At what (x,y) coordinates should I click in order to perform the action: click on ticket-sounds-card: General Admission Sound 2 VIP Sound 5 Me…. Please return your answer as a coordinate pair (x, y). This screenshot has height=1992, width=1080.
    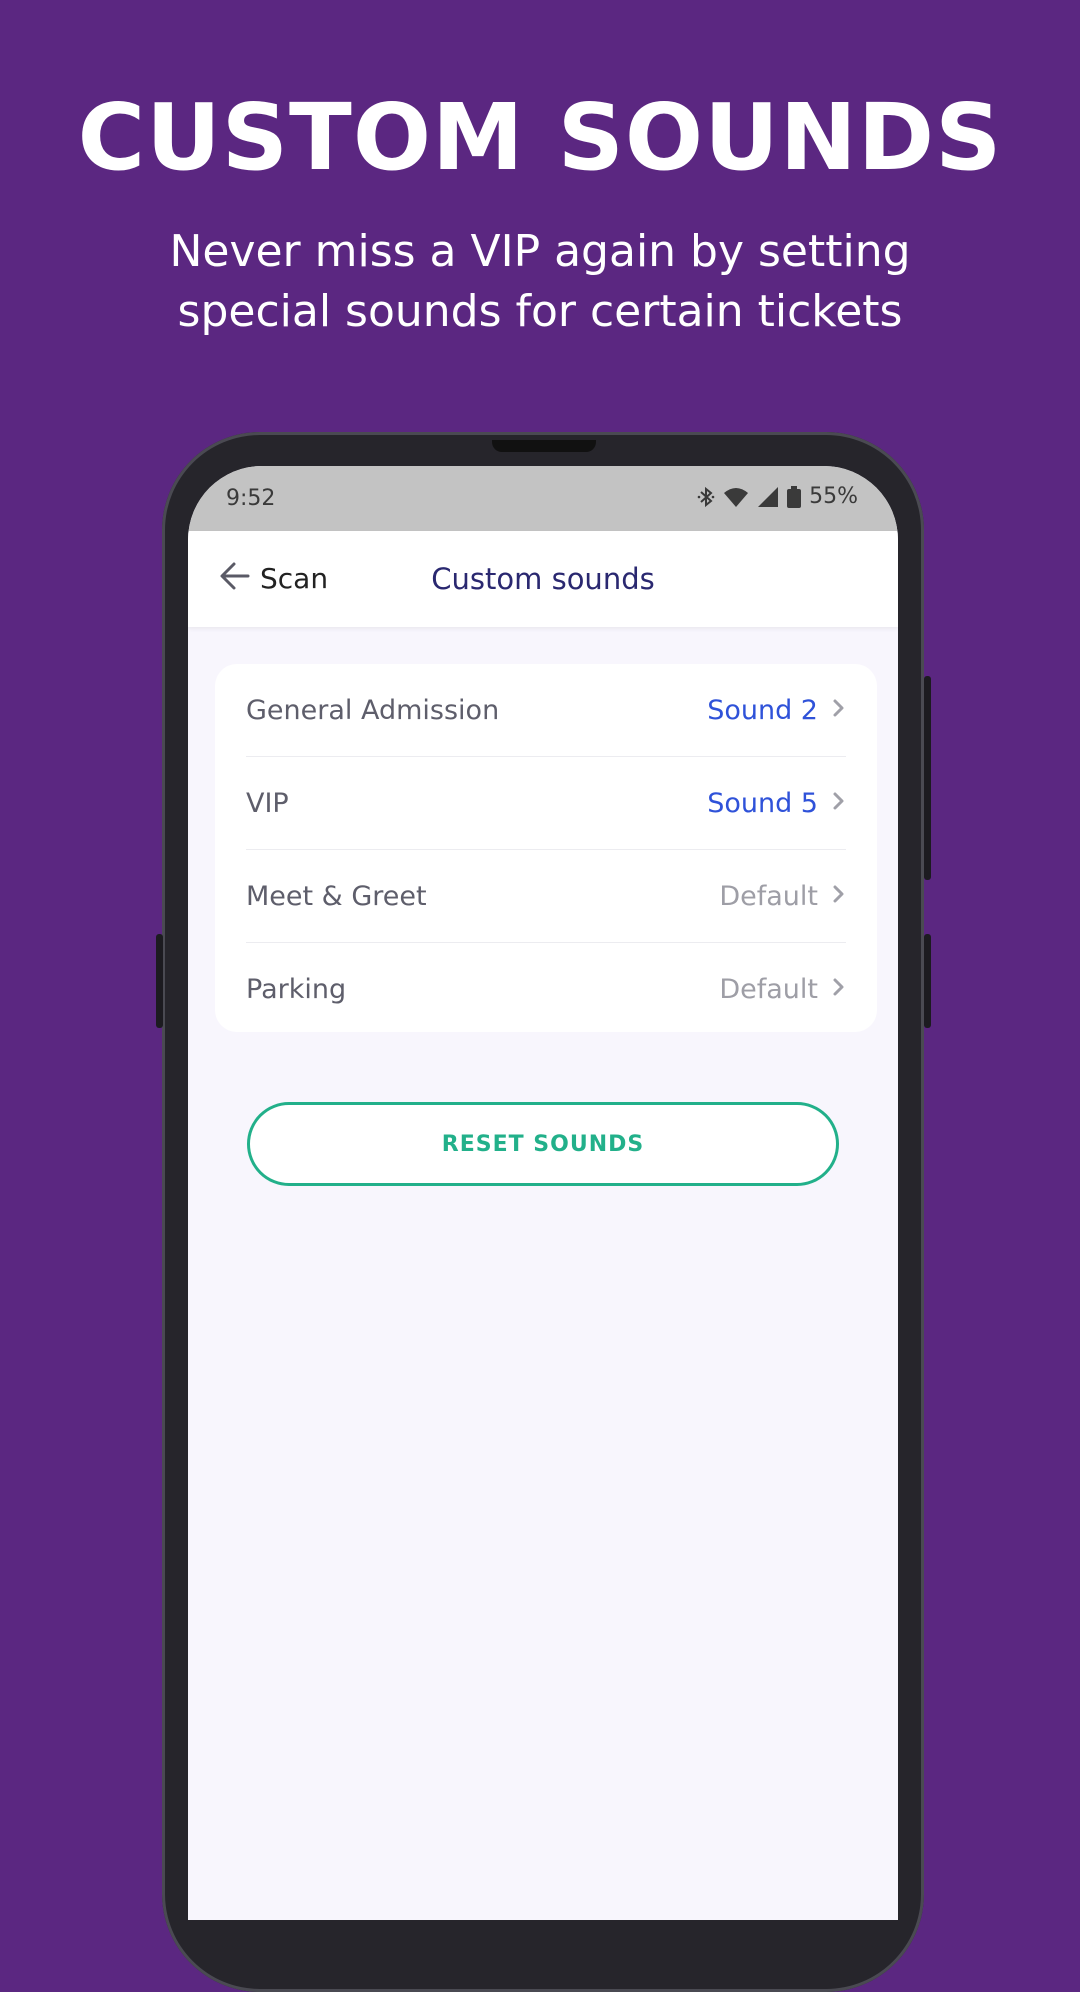
    Looking at the image, I should click on (546, 848).